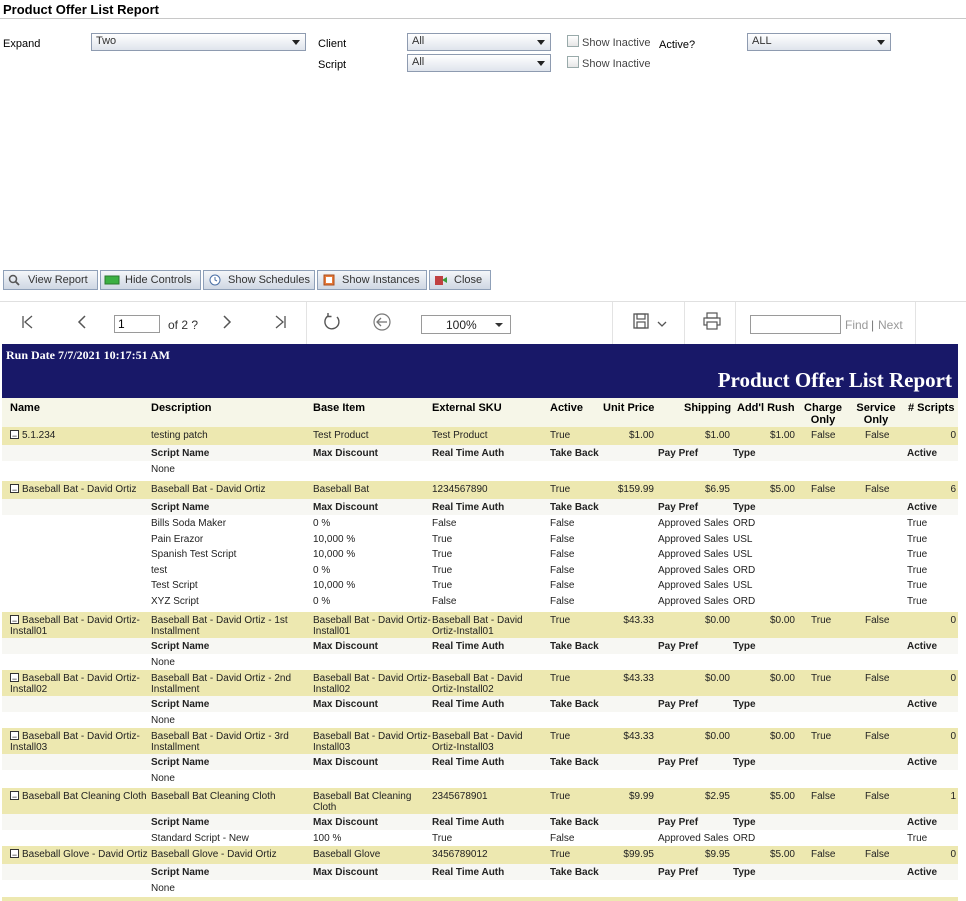 The height and width of the screenshot is (901, 966). I want to click on refresh-icon, so click(332, 322).